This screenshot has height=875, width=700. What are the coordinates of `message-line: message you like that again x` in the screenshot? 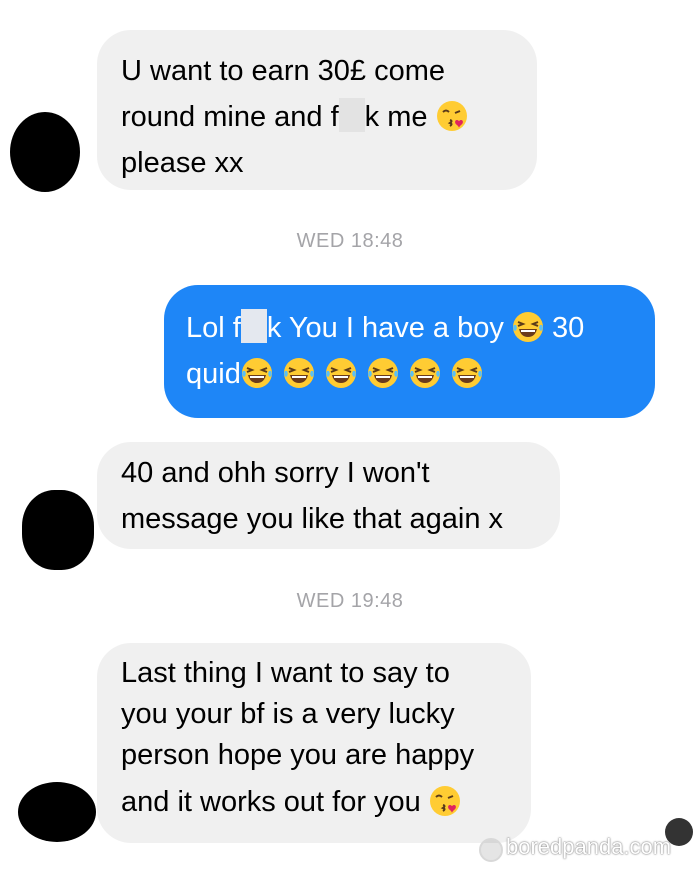 It's located at (312, 519).